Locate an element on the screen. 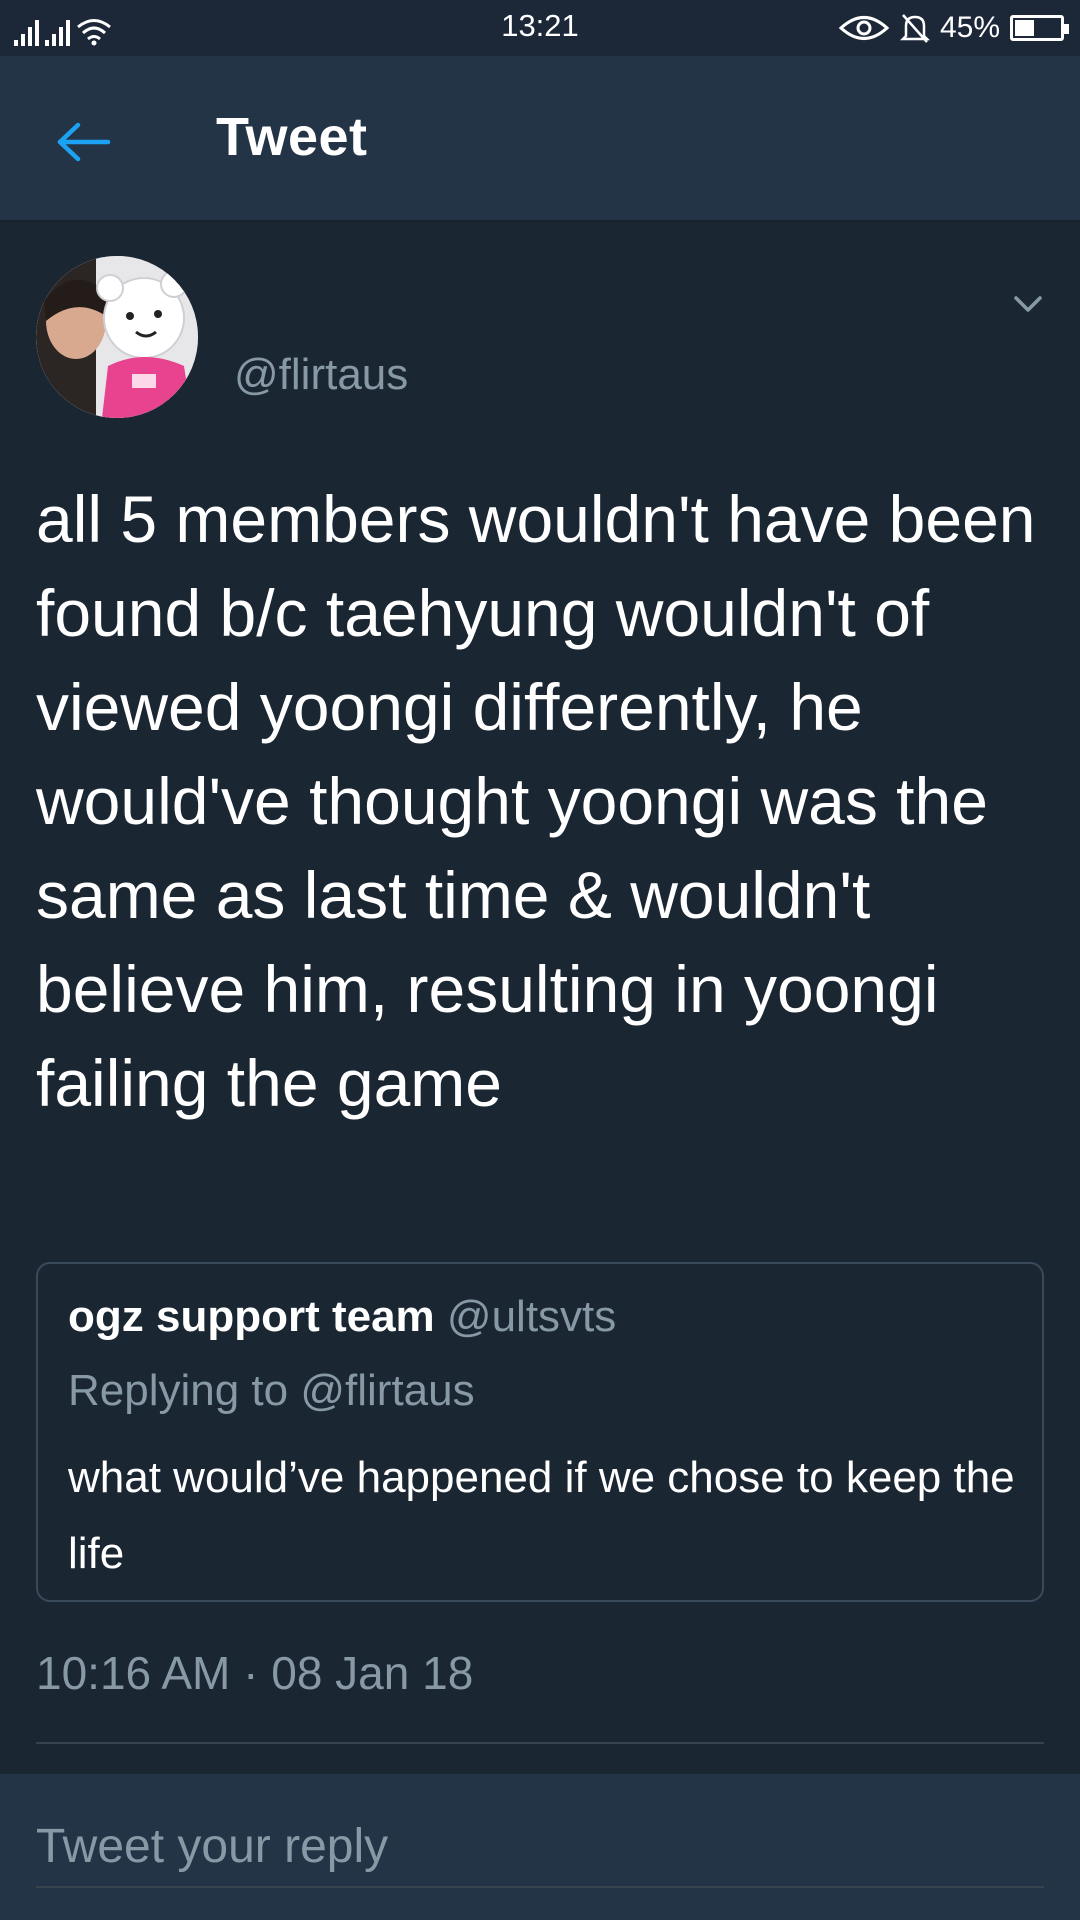  battery-percent: 45% is located at coordinates (969, 27).